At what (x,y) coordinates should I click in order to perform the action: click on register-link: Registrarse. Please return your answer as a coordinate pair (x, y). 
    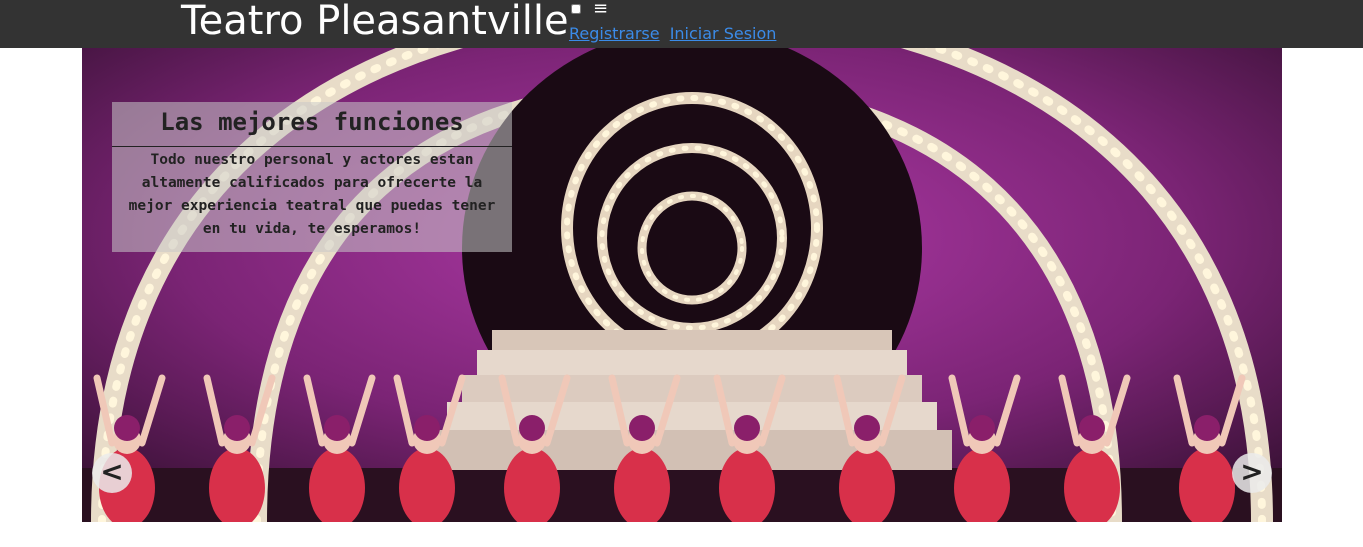
    Looking at the image, I should click on (614, 33).